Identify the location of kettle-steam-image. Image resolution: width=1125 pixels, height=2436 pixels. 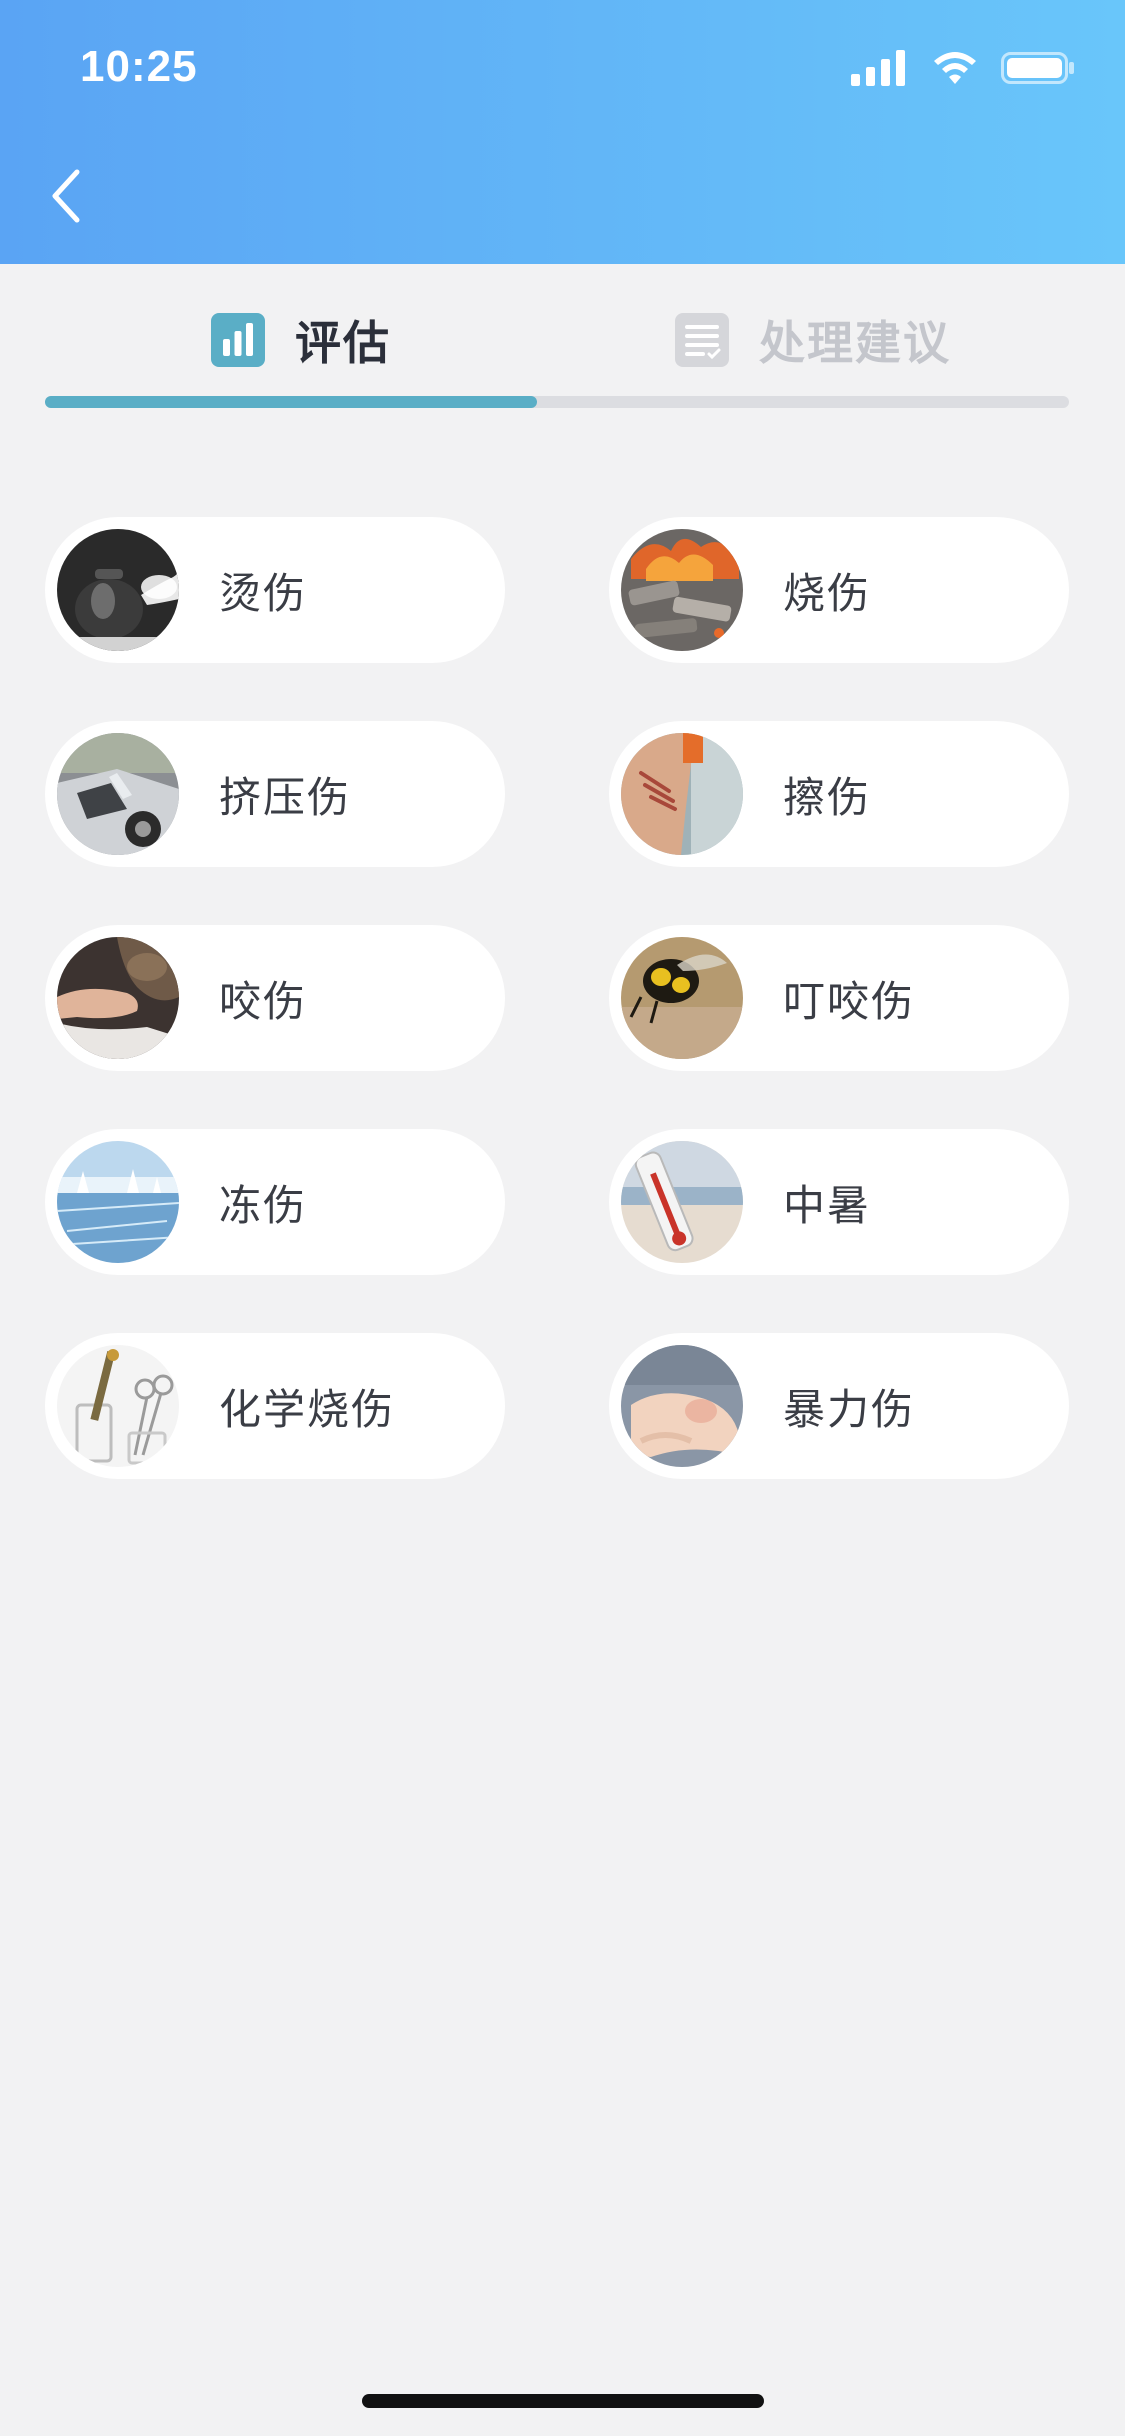
(118, 590).